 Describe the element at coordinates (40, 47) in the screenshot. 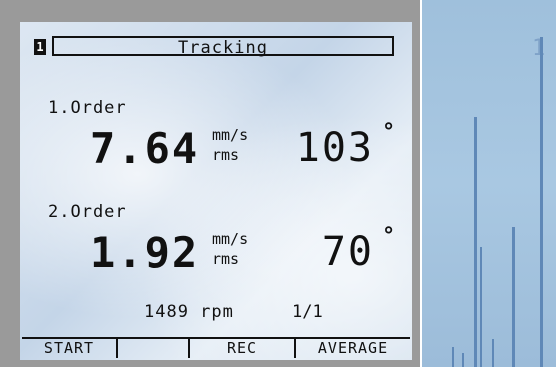

I see `page-badge: 1` at that location.